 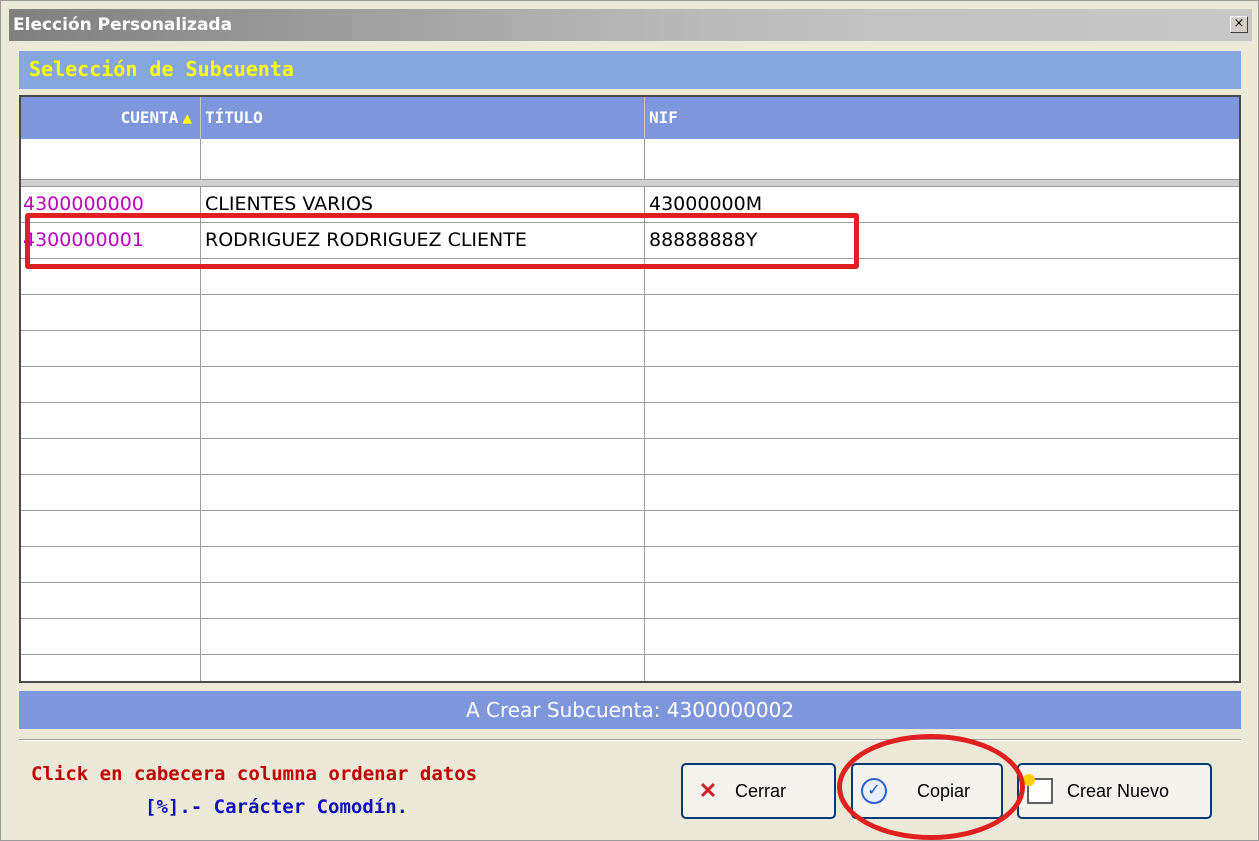 What do you see at coordinates (423, 240) in the screenshot?
I see `cell-titulo: RODRIGUEZ RODRIGUEZ CLIENTE` at bounding box center [423, 240].